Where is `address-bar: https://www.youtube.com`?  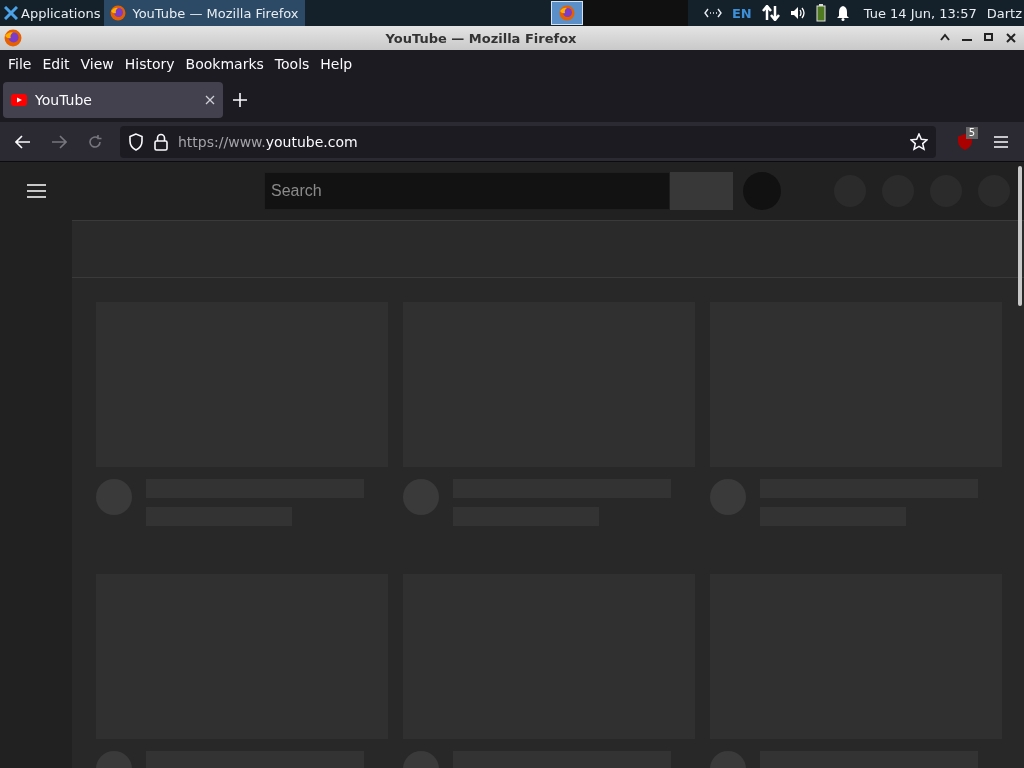 address-bar: https://www.youtube.com is located at coordinates (528, 141).